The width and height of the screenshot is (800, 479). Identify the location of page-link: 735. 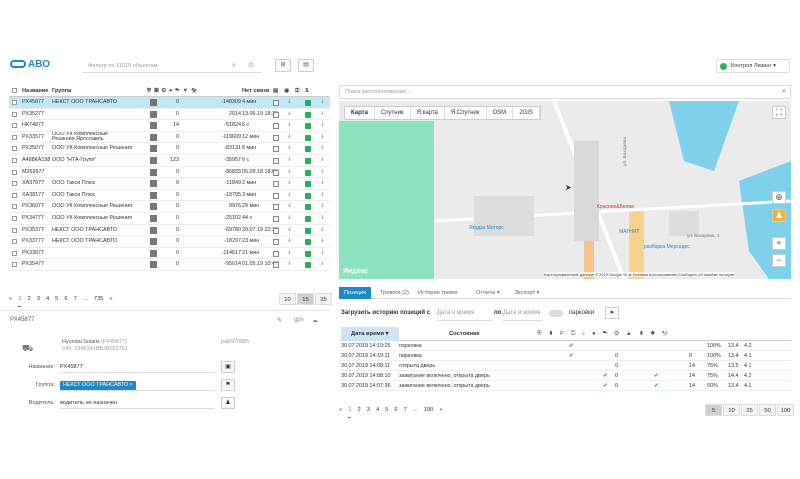
(99, 299).